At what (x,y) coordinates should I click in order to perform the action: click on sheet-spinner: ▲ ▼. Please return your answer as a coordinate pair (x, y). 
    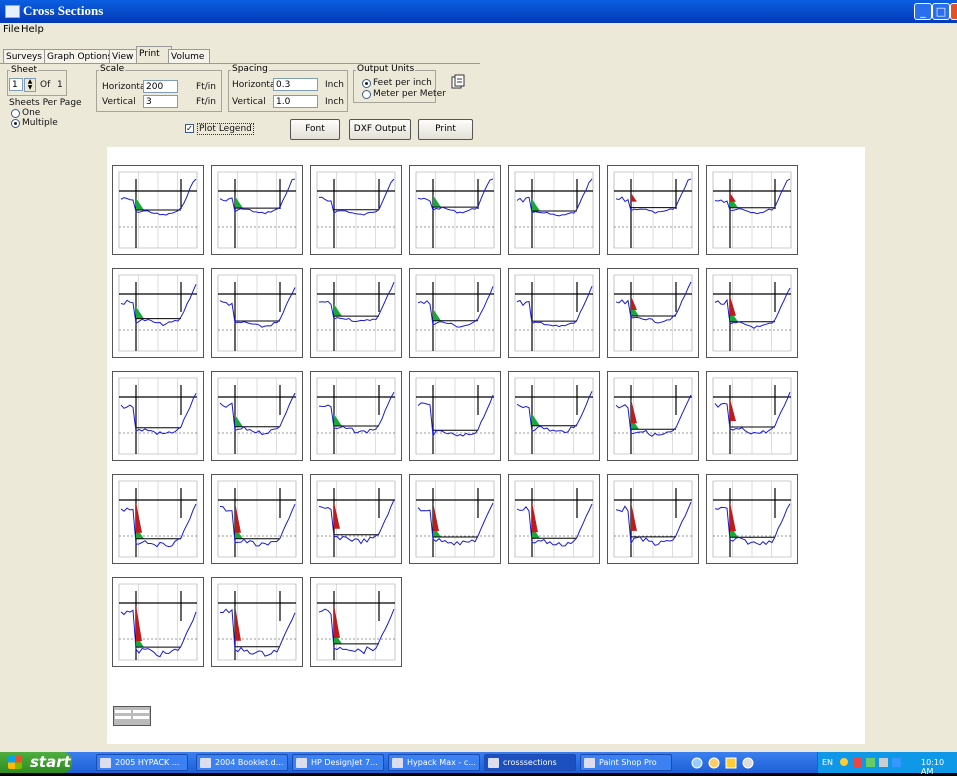
    Looking at the image, I should click on (30, 85).